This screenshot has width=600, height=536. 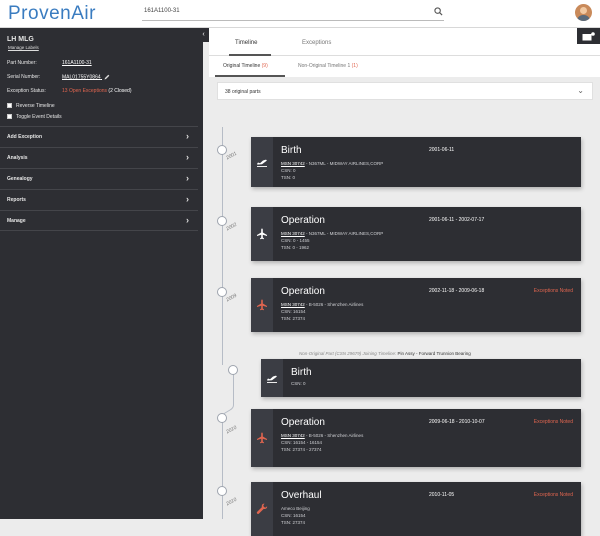 I want to click on menu-analysis: Analysis ›, so click(x=99, y=157).